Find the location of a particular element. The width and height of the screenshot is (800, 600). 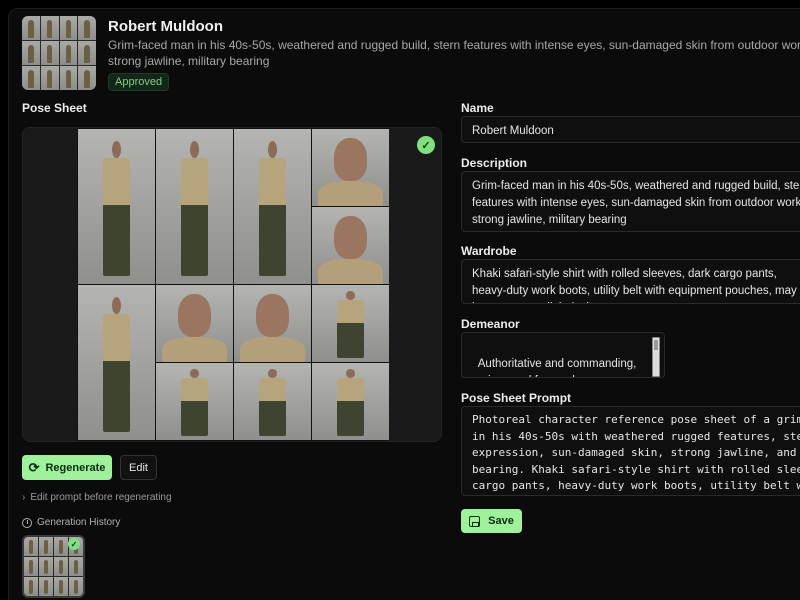

approved-check-icon: ✓ is located at coordinates (426, 145).